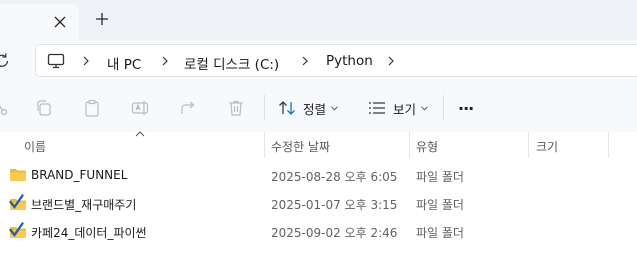 The image size is (637, 253). Describe the element at coordinates (334, 233) in the screenshot. I see `file-modified: 2025-09-02 오후 2:46` at that location.